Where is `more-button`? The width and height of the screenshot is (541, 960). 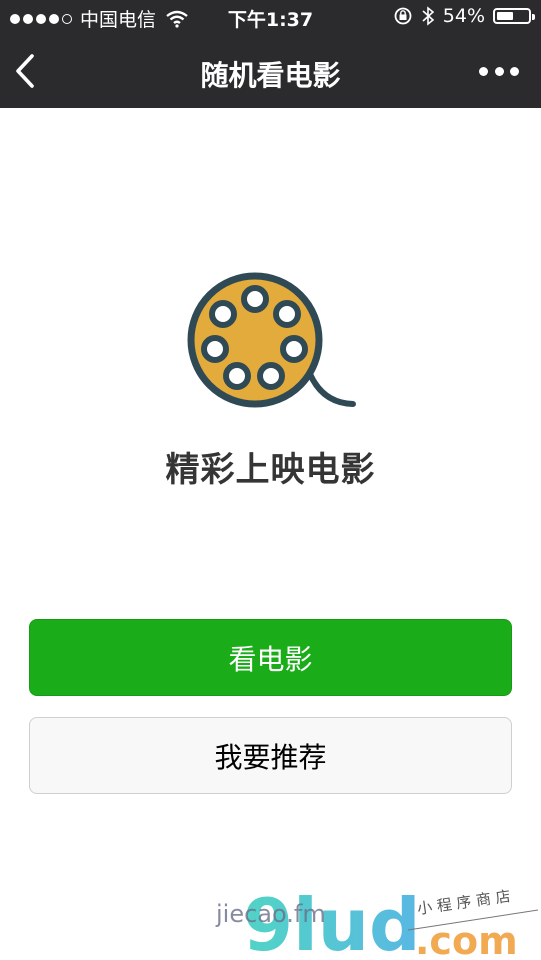
more-button is located at coordinates (499, 71).